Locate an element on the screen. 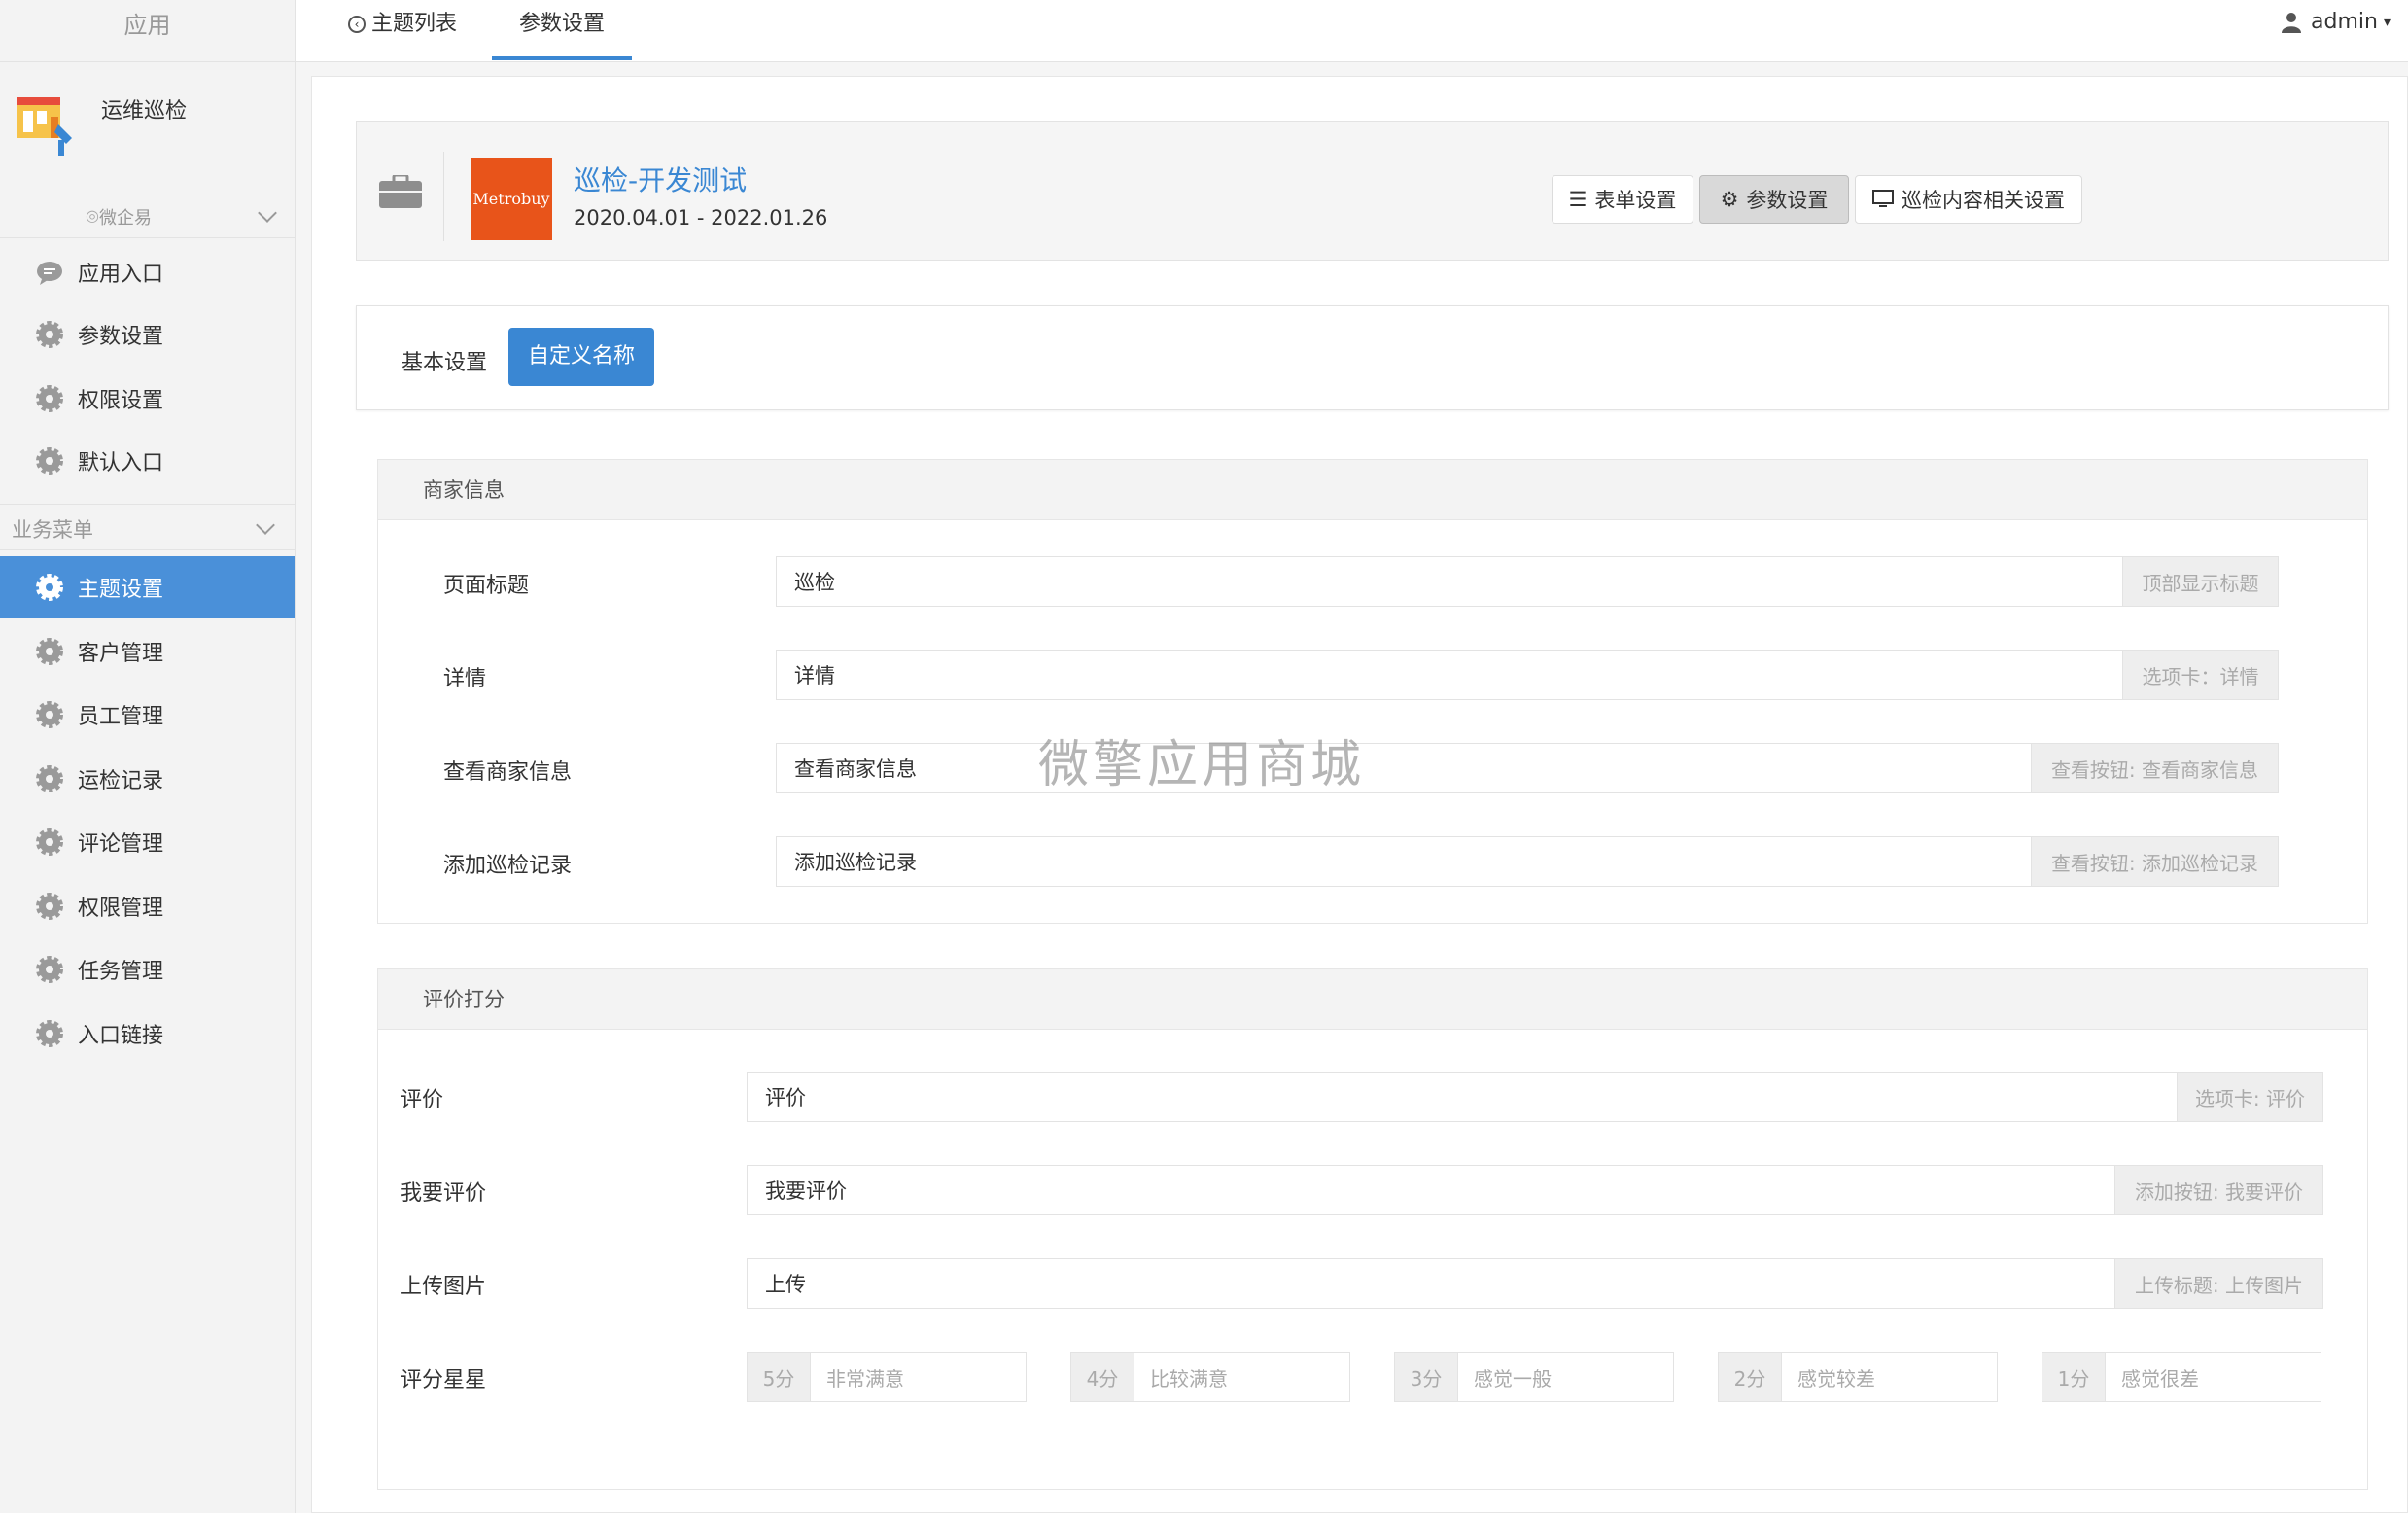 This screenshot has width=2408, height=1513. add-record-input: 添加巡检记录 is located at coordinates (1404, 862).